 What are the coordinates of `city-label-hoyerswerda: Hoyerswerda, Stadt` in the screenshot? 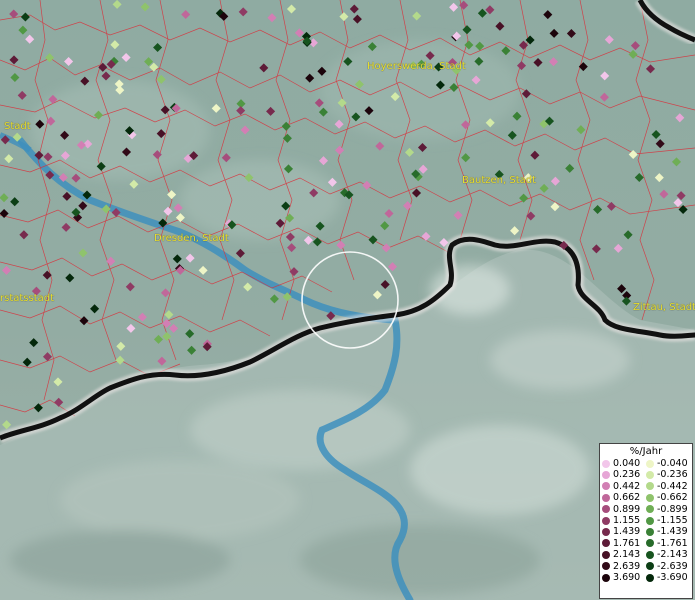 It's located at (416, 66).